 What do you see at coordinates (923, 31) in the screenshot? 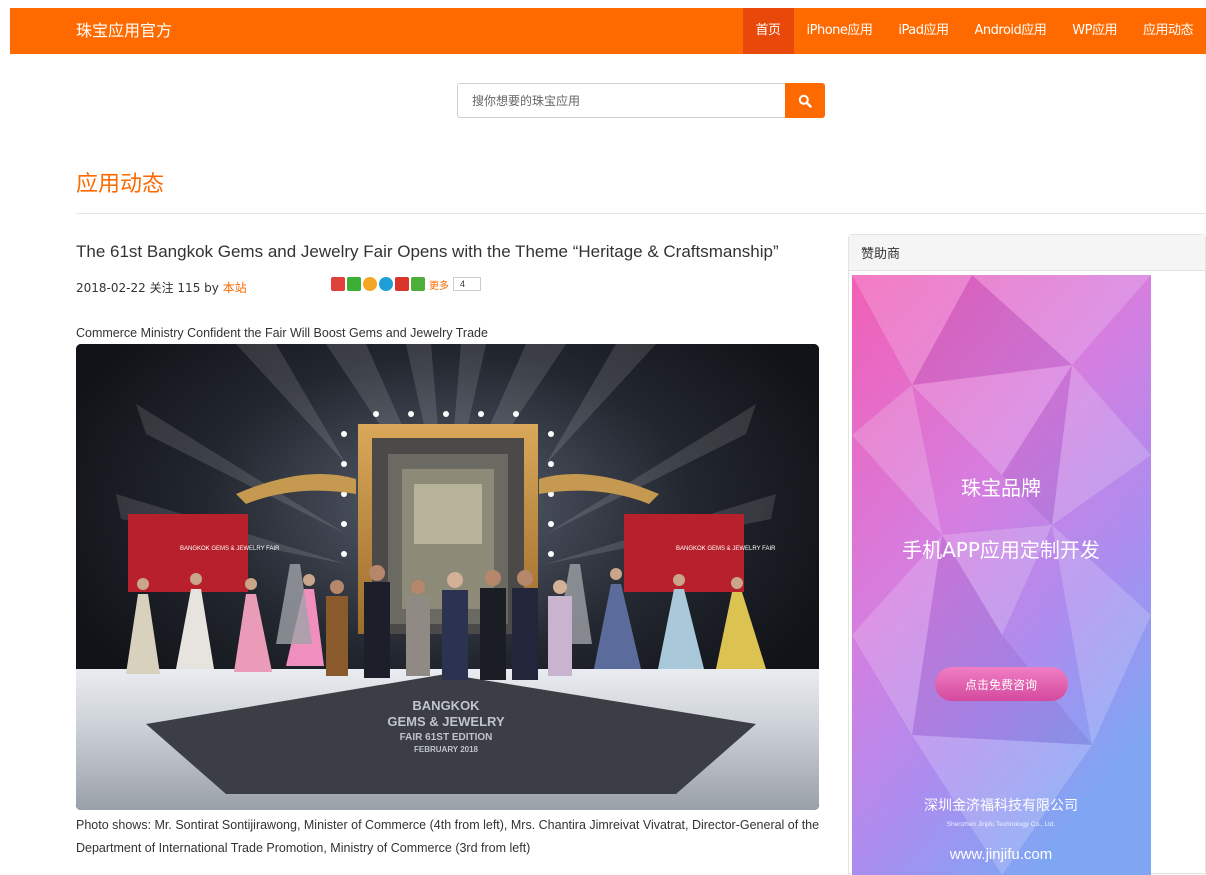
I see `nav-ipad: iPad应用` at bounding box center [923, 31].